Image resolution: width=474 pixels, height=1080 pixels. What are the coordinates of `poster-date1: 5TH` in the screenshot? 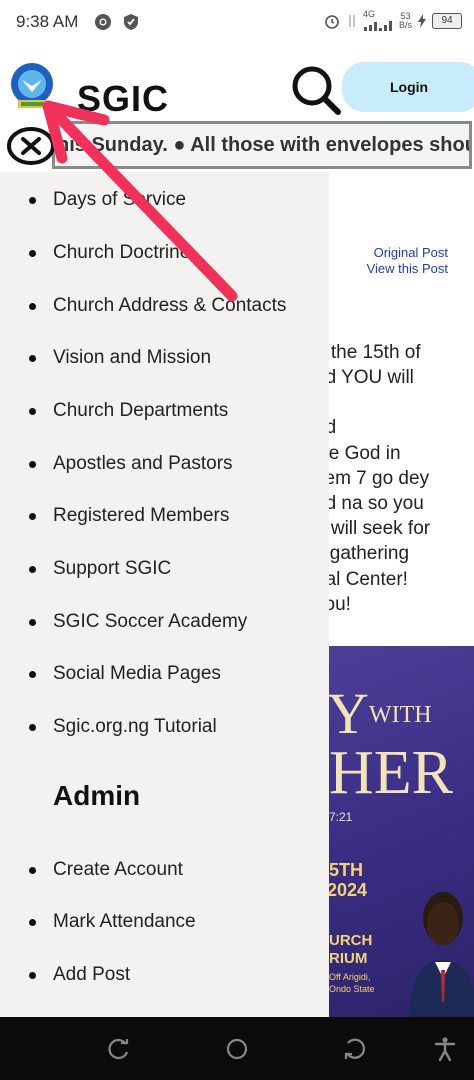 It's located at (346, 870).